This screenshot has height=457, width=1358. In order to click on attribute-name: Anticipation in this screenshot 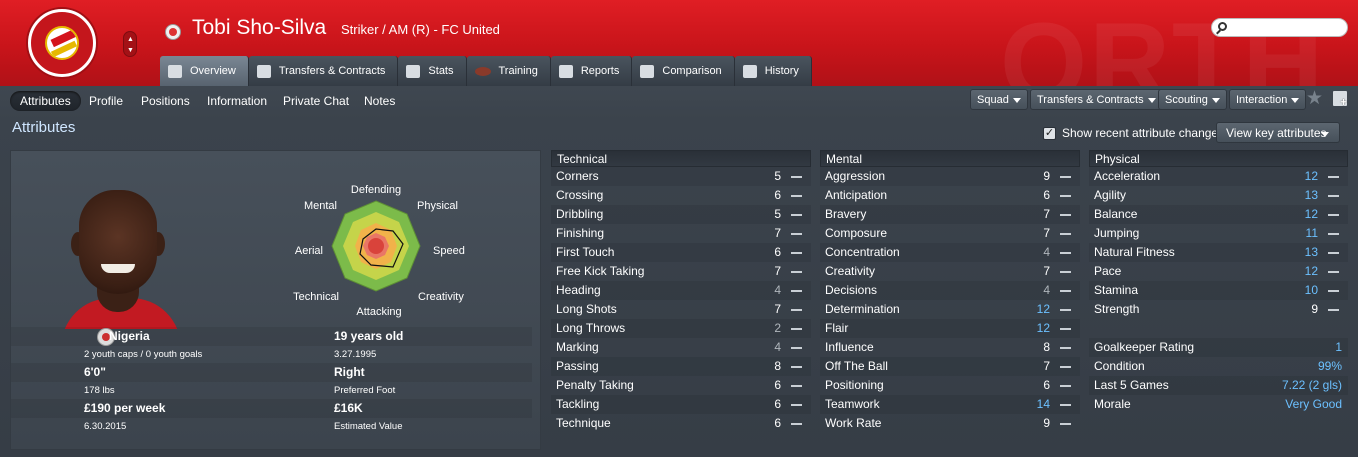, I will do `click(856, 195)`.